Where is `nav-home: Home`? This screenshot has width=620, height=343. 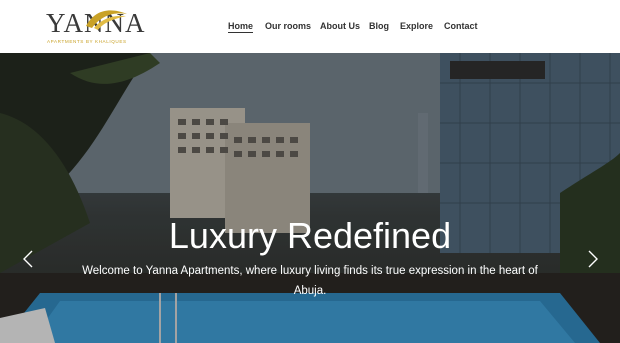
nav-home: Home is located at coordinates (241, 26).